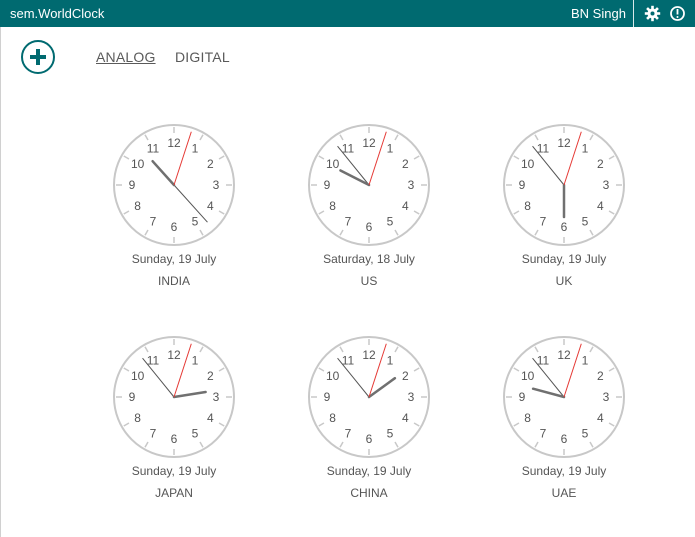 The image size is (695, 537). I want to click on tab-digital: DIGITAL, so click(202, 57).